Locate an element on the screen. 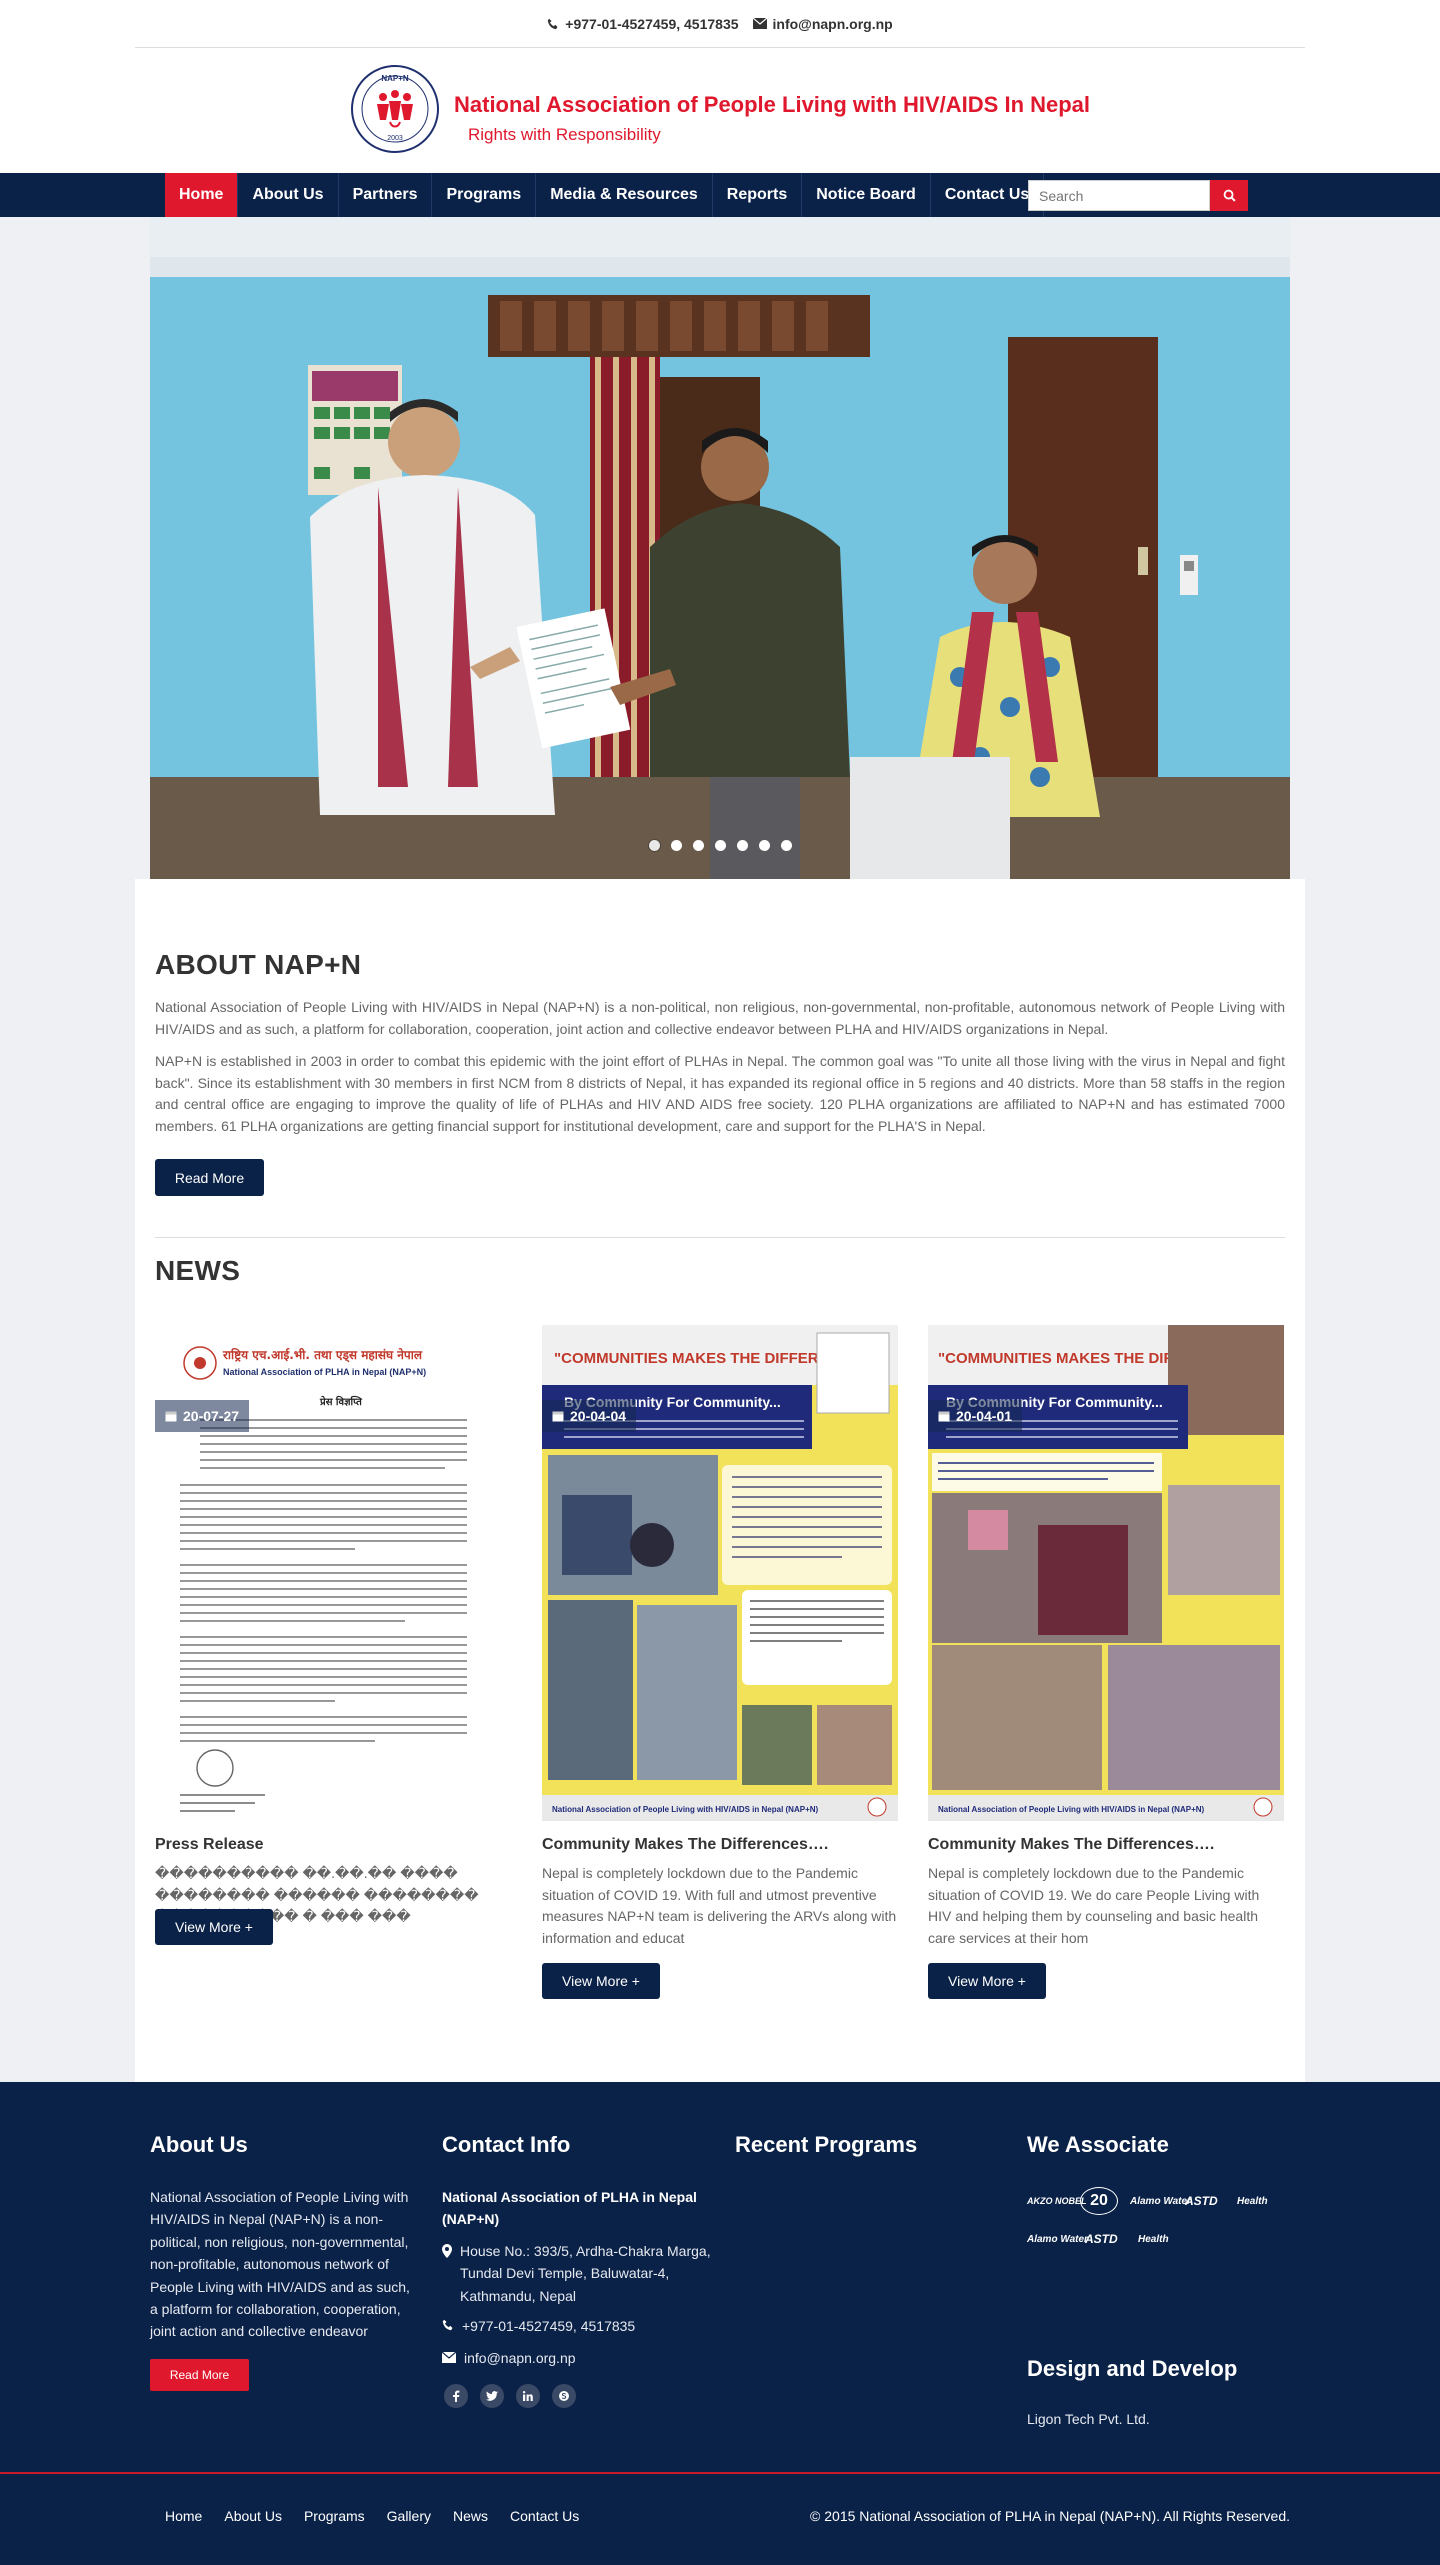  footer-phone: +977-01-4527459, 4517835 is located at coordinates (538, 2326).